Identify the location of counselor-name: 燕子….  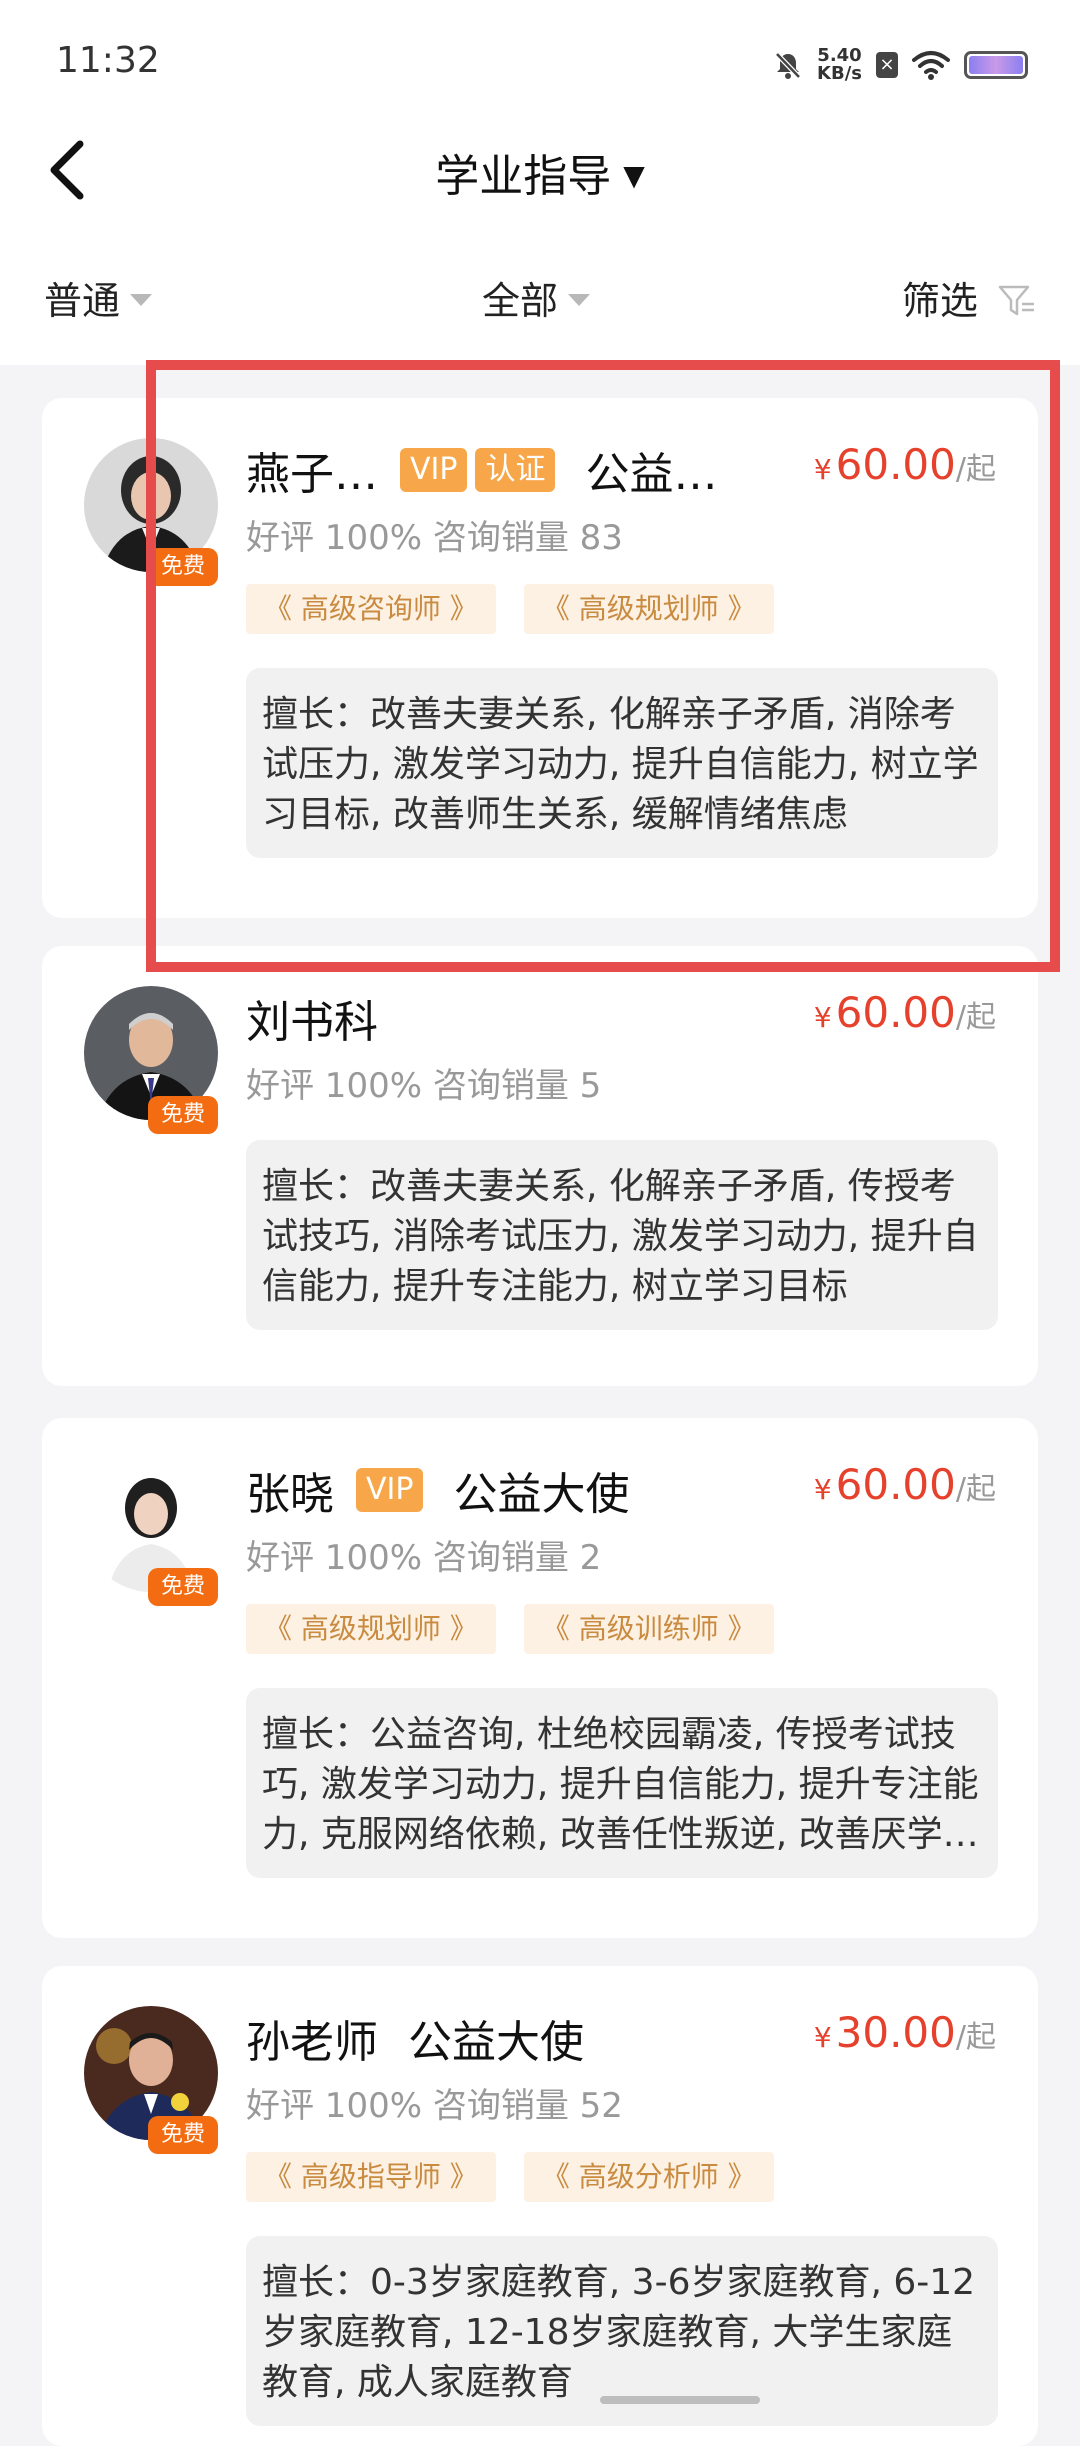
(312, 474).